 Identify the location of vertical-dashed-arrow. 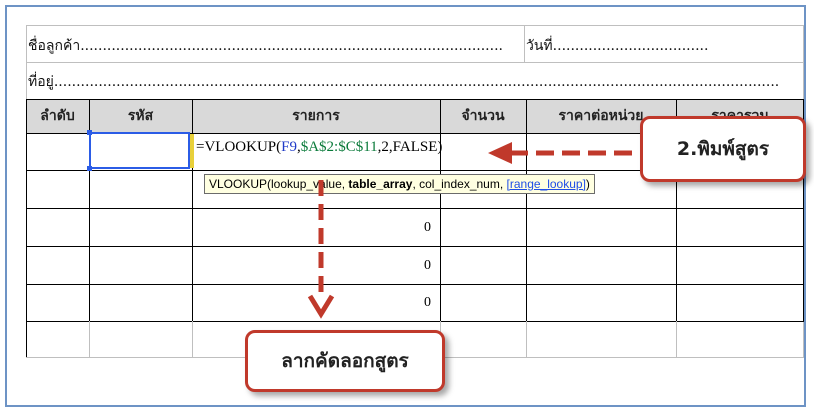
(321, 249).